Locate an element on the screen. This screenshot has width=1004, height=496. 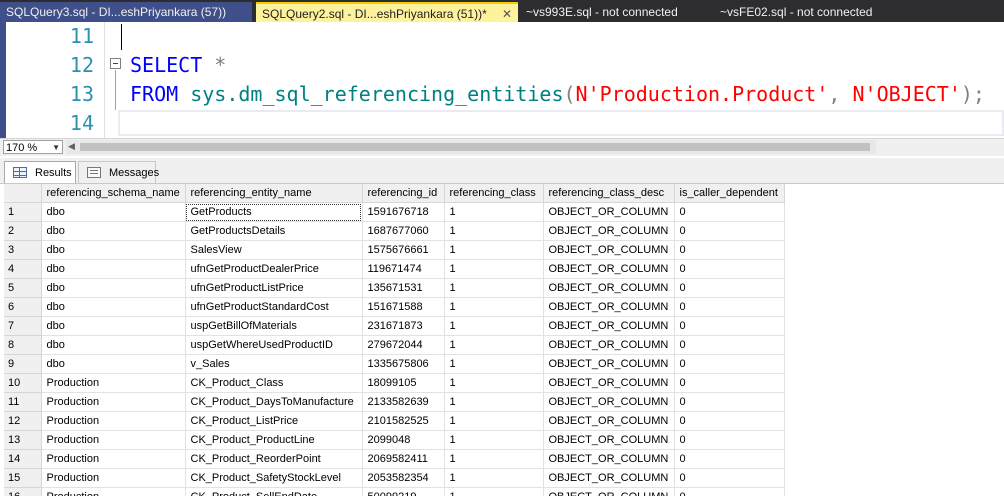
table-row: 9 dbo v_Sales 1335675806 1 OBJECT_OR_COLUMN 0 is located at coordinates (394, 364).